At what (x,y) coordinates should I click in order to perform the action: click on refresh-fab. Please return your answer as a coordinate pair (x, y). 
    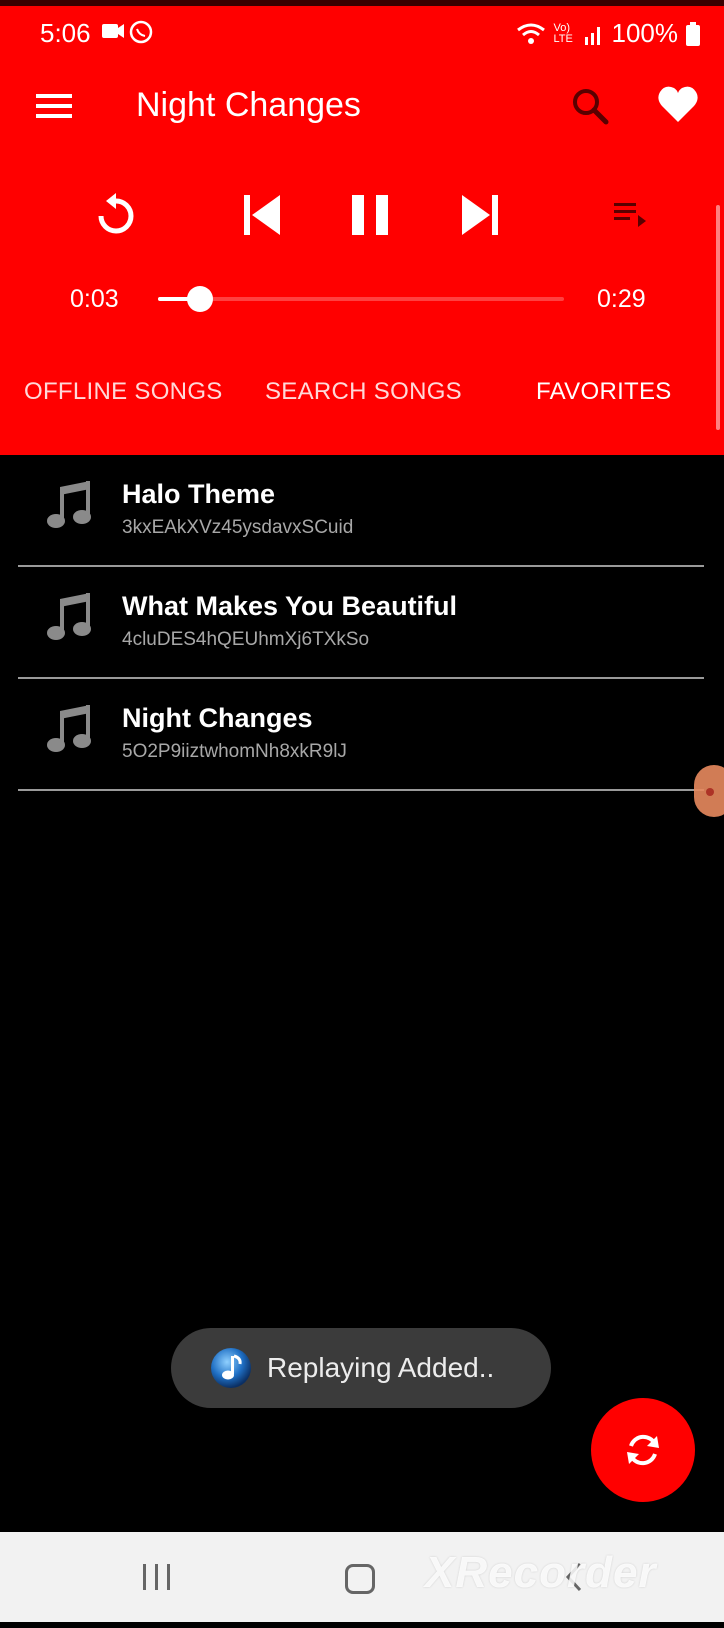
    Looking at the image, I should click on (643, 1450).